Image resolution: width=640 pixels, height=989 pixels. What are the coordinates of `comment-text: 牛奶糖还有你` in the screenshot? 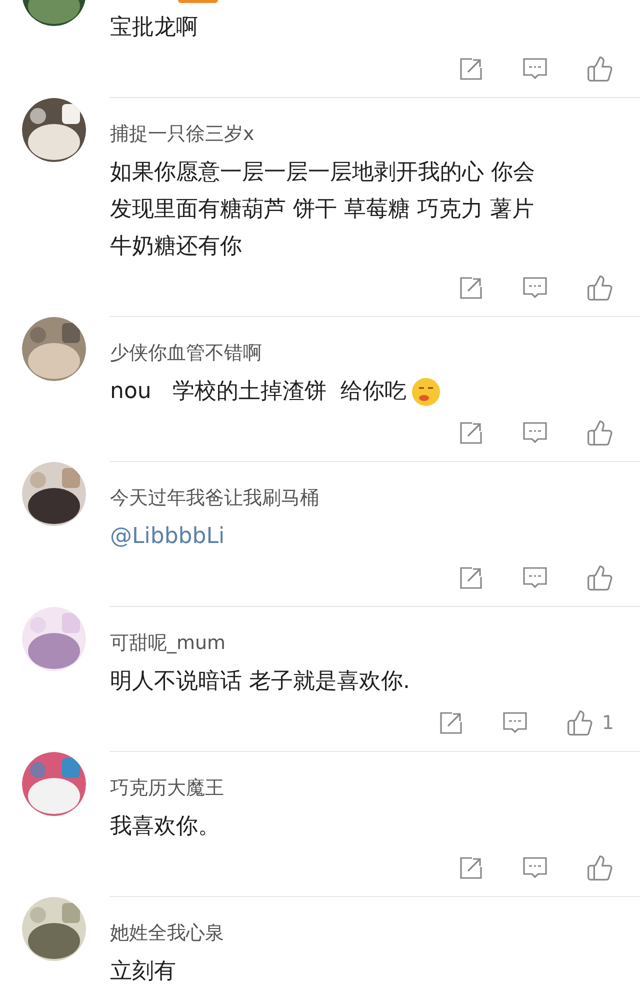 It's located at (176, 247).